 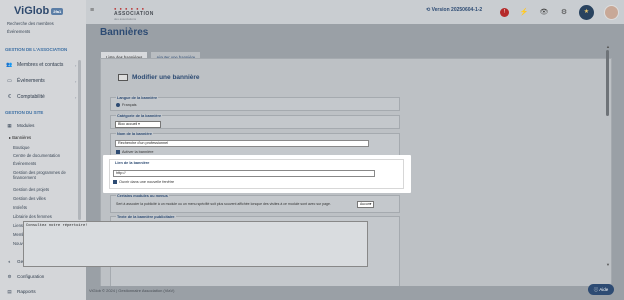 What do you see at coordinates (9, 65) in the screenshot?
I see `users-icon: 👥` at bounding box center [9, 65].